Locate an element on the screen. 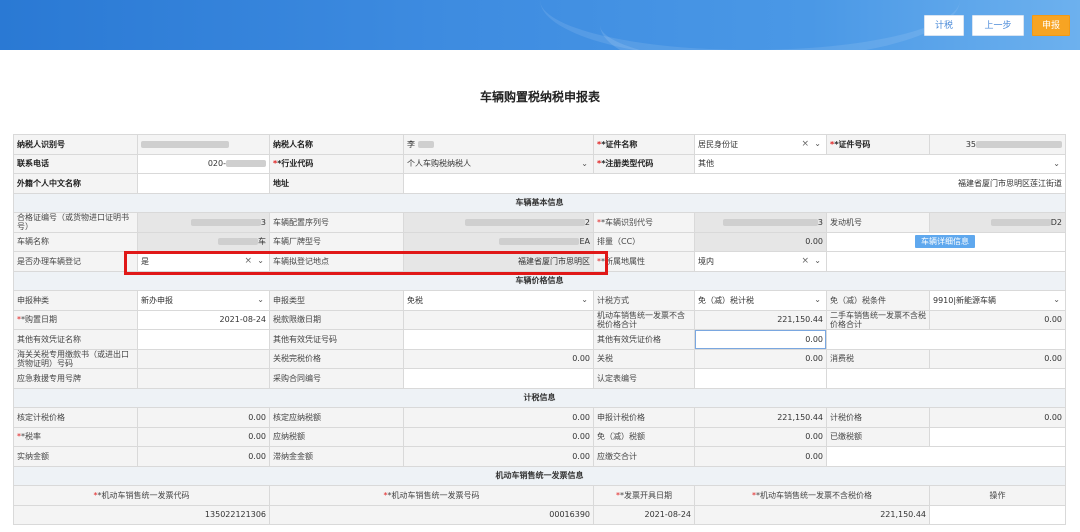  cert-name-select: 居民身份证 × ⌄ is located at coordinates (760, 144).